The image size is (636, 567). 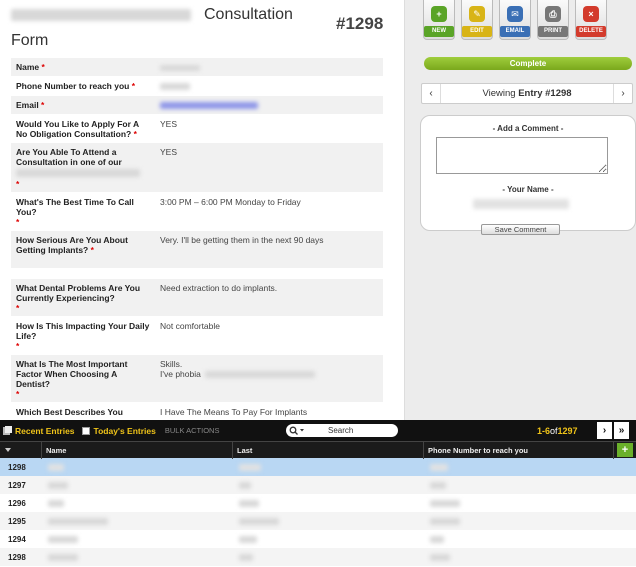 What do you see at coordinates (17, 557) in the screenshot?
I see `row-id: 1298` at bounding box center [17, 557].